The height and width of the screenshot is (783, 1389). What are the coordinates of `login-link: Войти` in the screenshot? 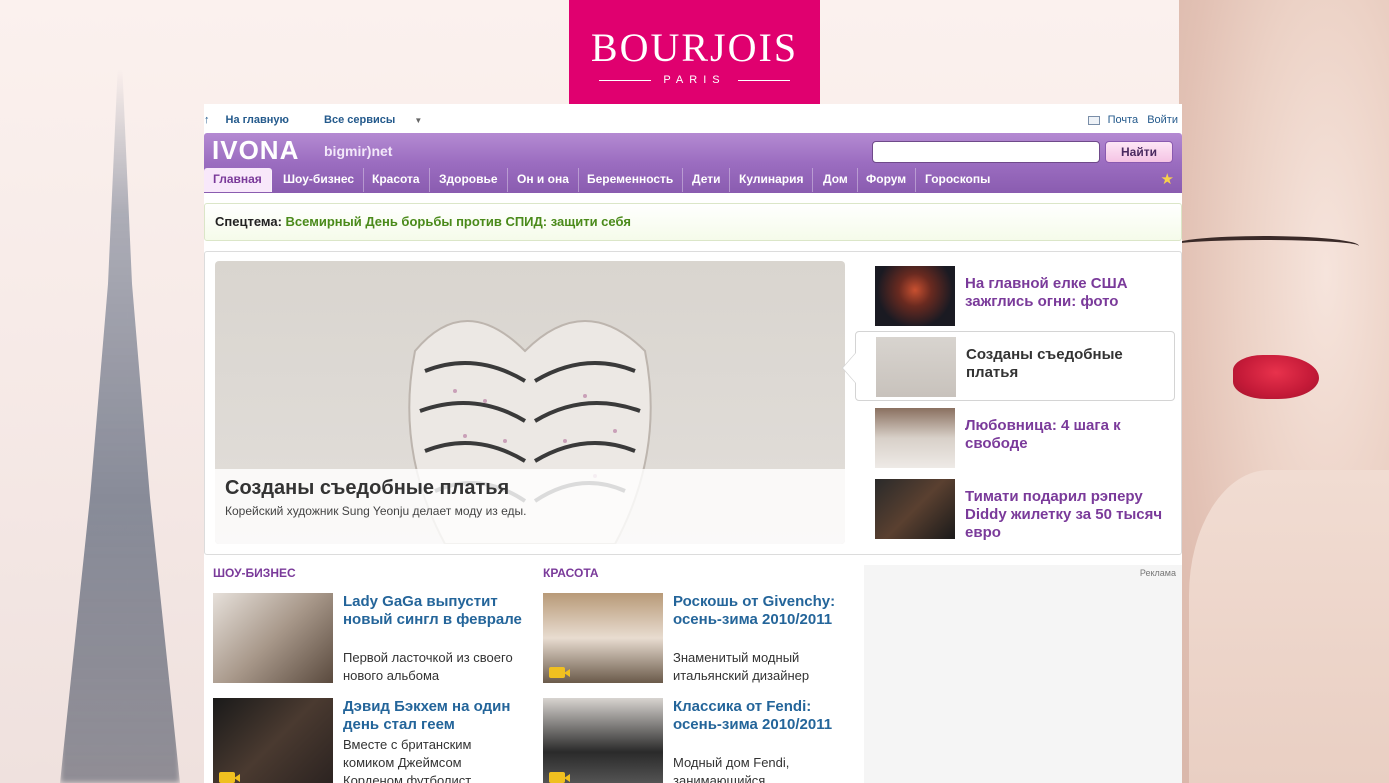 It's located at (1162, 120).